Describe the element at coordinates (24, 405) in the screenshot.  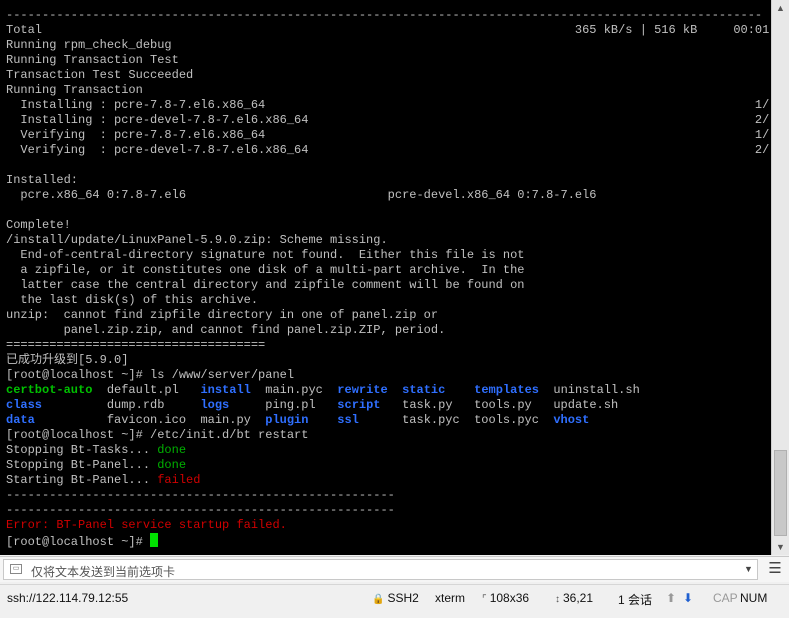
I see `terminal-text: class` at that location.